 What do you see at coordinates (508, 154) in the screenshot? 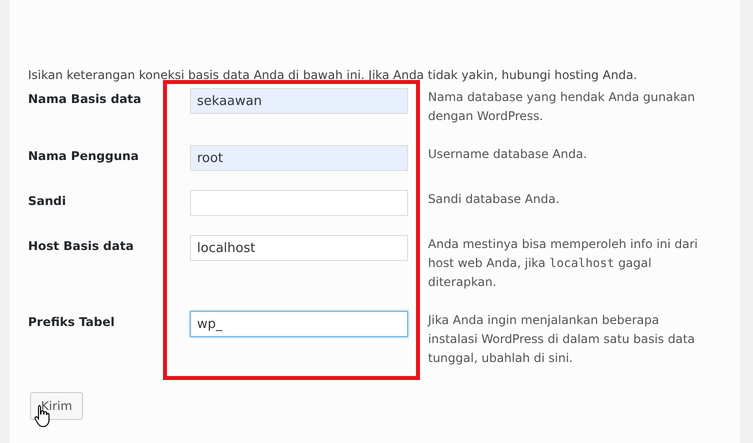
I see `field-description: Username database Anda.` at bounding box center [508, 154].